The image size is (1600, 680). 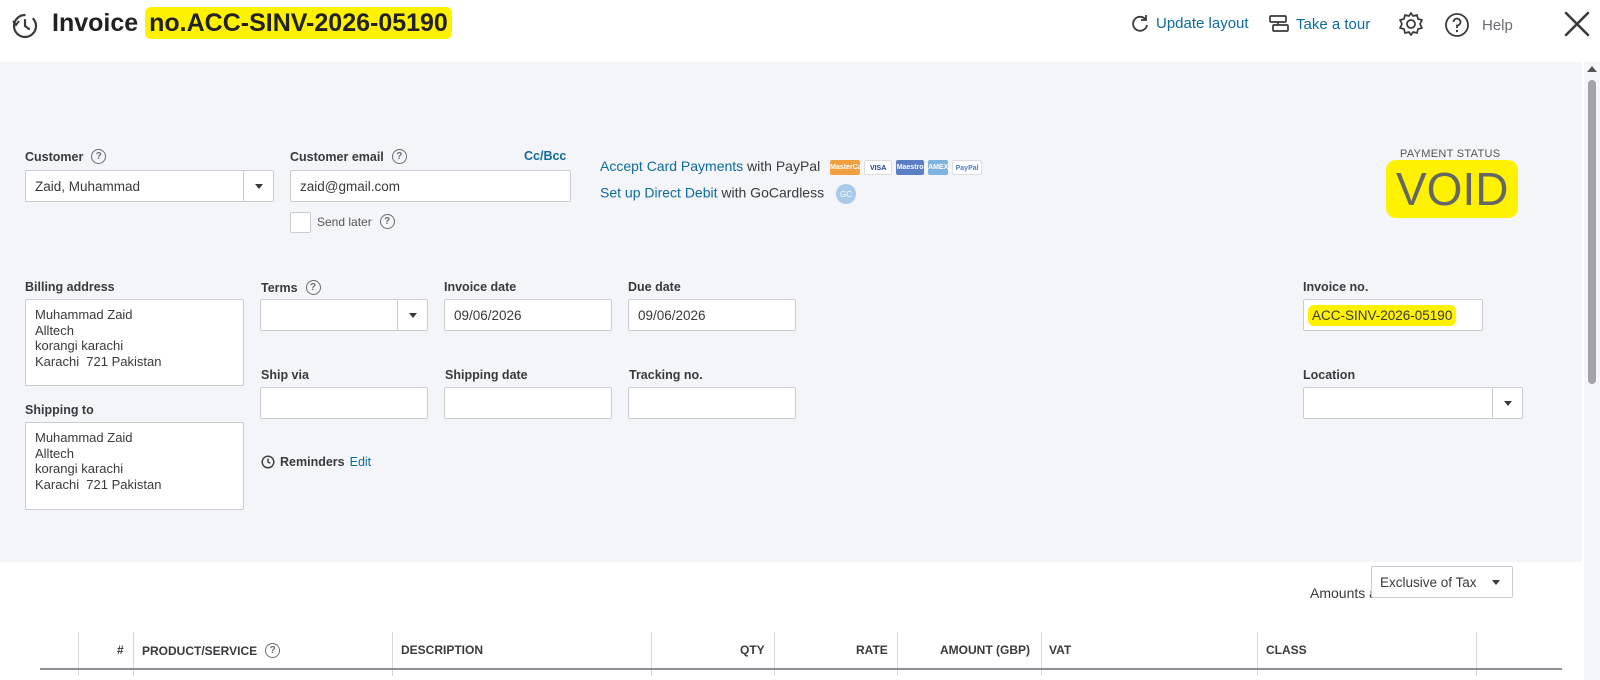 I want to click on customer-label: Customer ?, so click(x=66, y=156).